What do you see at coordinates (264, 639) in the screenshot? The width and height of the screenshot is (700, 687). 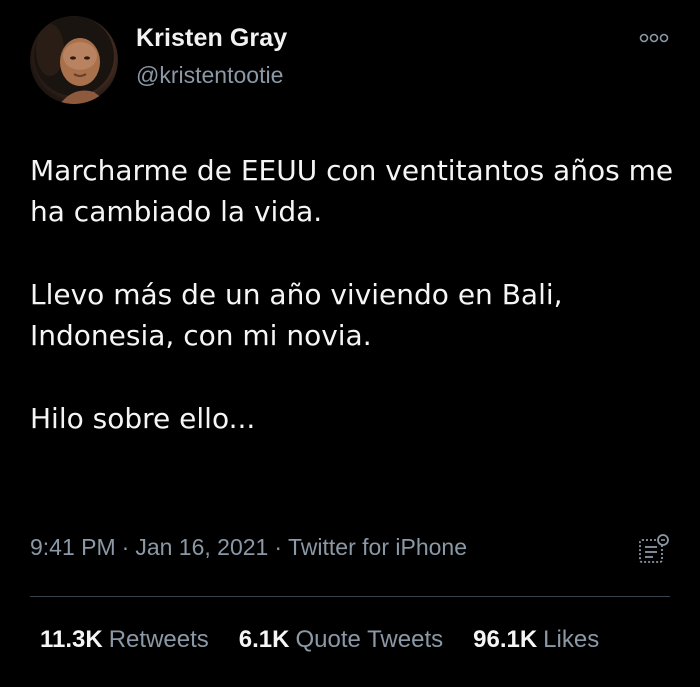 I see `quote-tweets-count: 6.1K` at bounding box center [264, 639].